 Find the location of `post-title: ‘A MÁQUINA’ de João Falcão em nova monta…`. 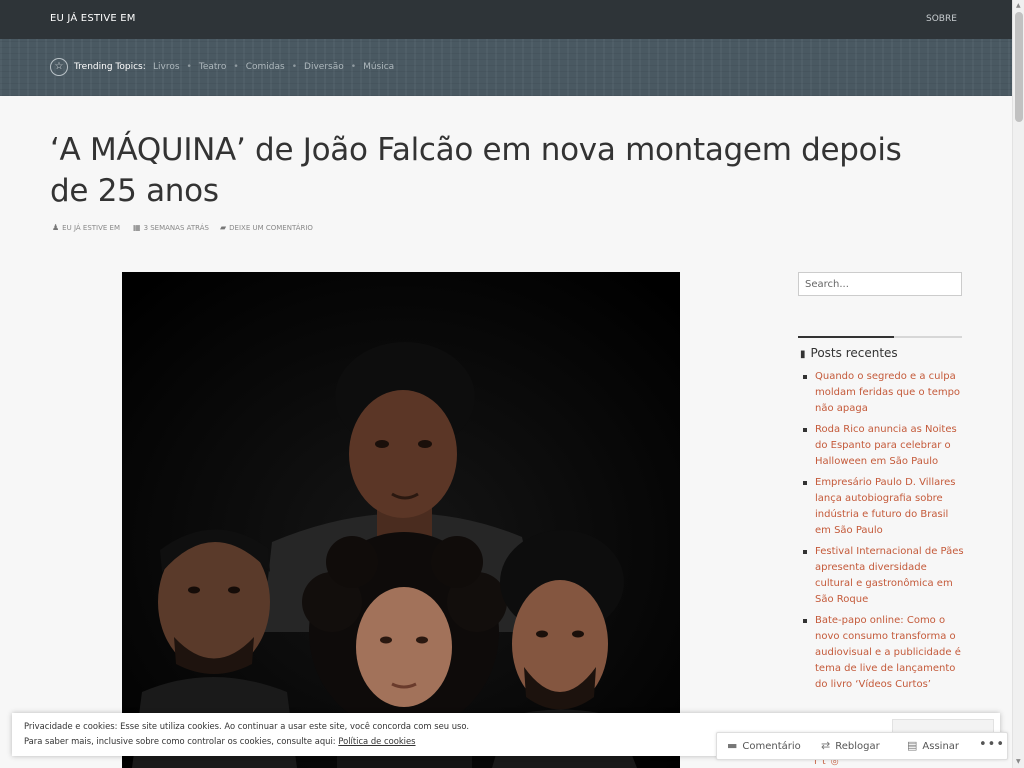

post-title: ‘A MÁQUINA’ de João Falcão em nova monta… is located at coordinates (476, 170).